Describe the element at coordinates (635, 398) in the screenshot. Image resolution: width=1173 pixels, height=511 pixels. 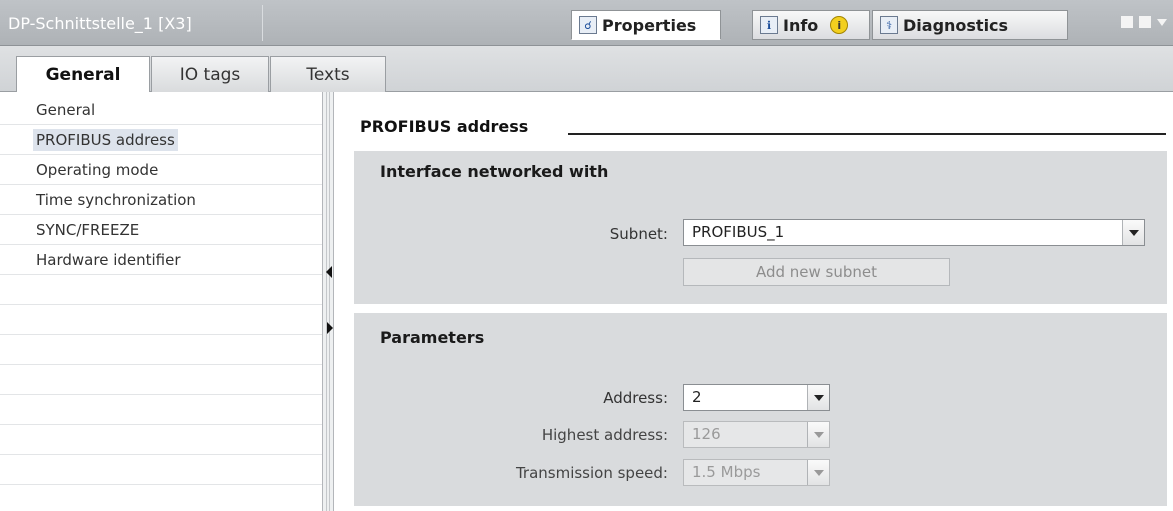
I see `address-label: Address:` at that location.